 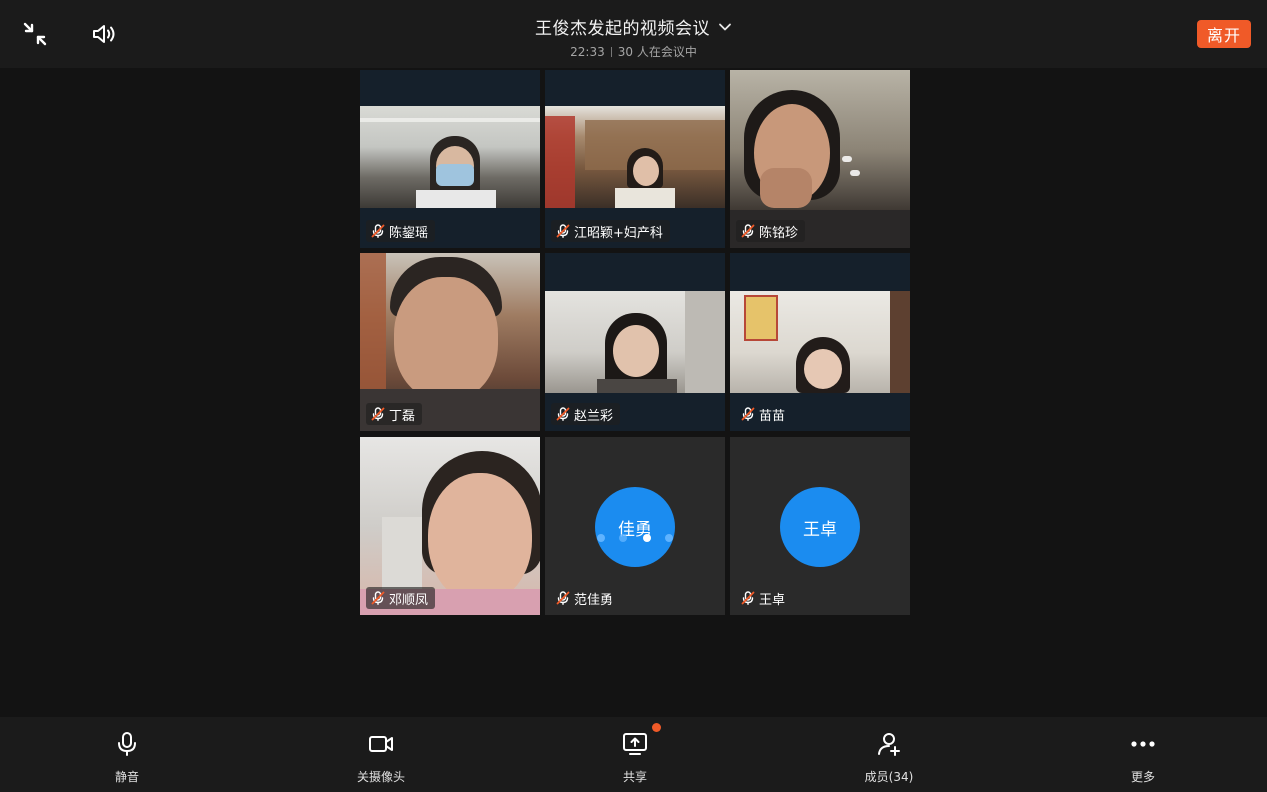 I want to click on participant-tile: 赵兰彩, so click(x=635, y=342).